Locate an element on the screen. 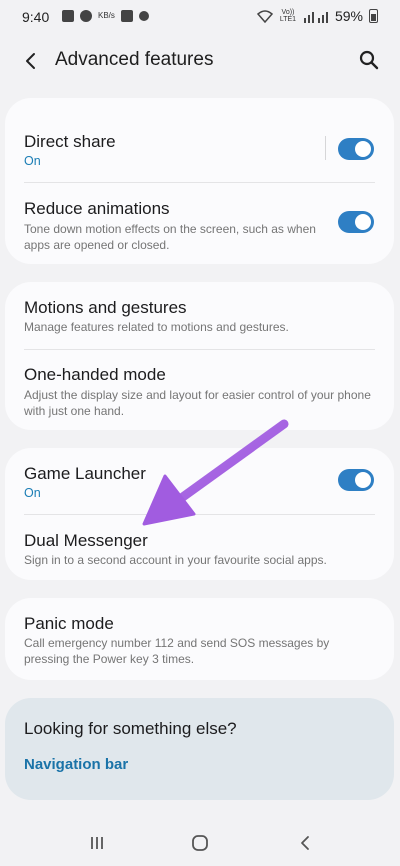  back-icon is located at coordinates (305, 843).